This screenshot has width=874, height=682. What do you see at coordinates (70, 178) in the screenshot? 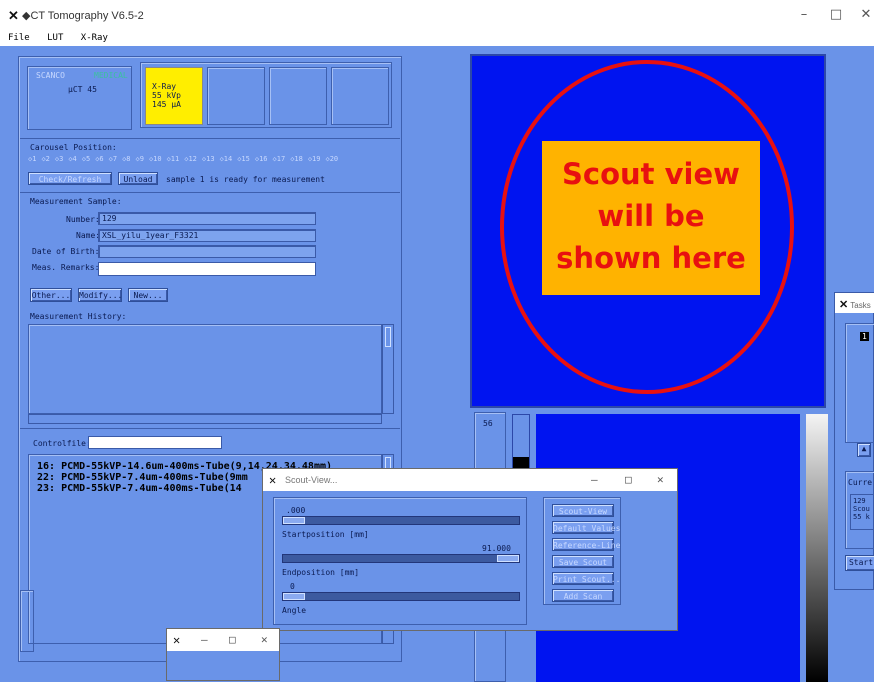
I see `check-refresh-button: Check/Refresh` at bounding box center [70, 178].